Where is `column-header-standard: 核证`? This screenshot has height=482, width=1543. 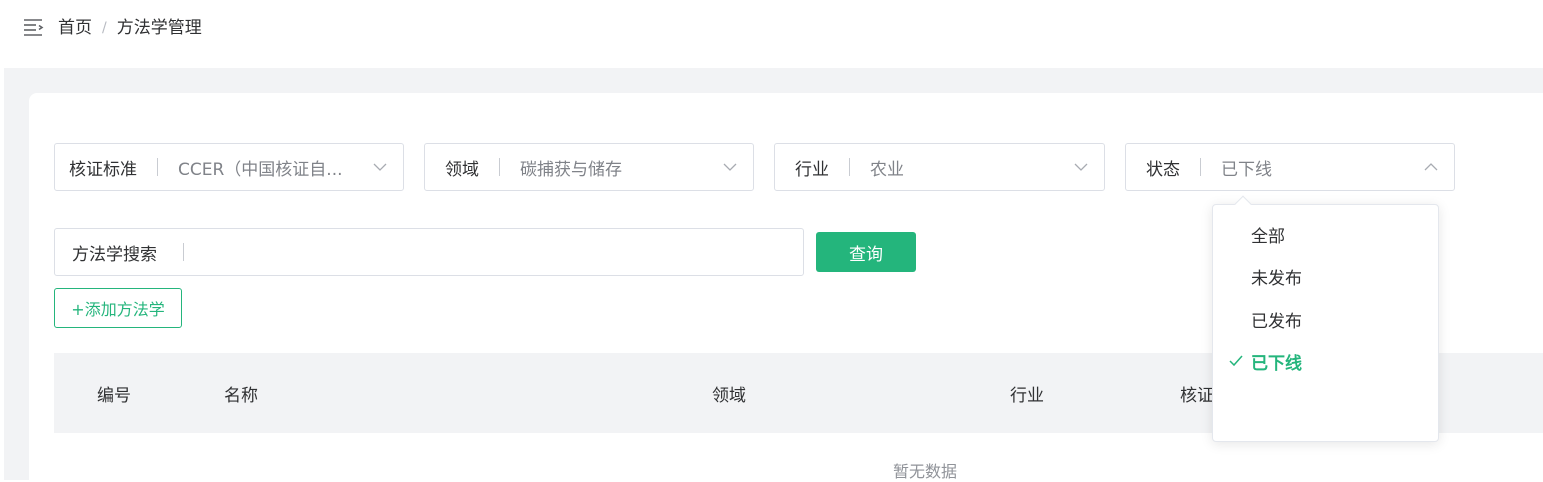
column-header-standard: 核证 is located at coordinates (1197, 393).